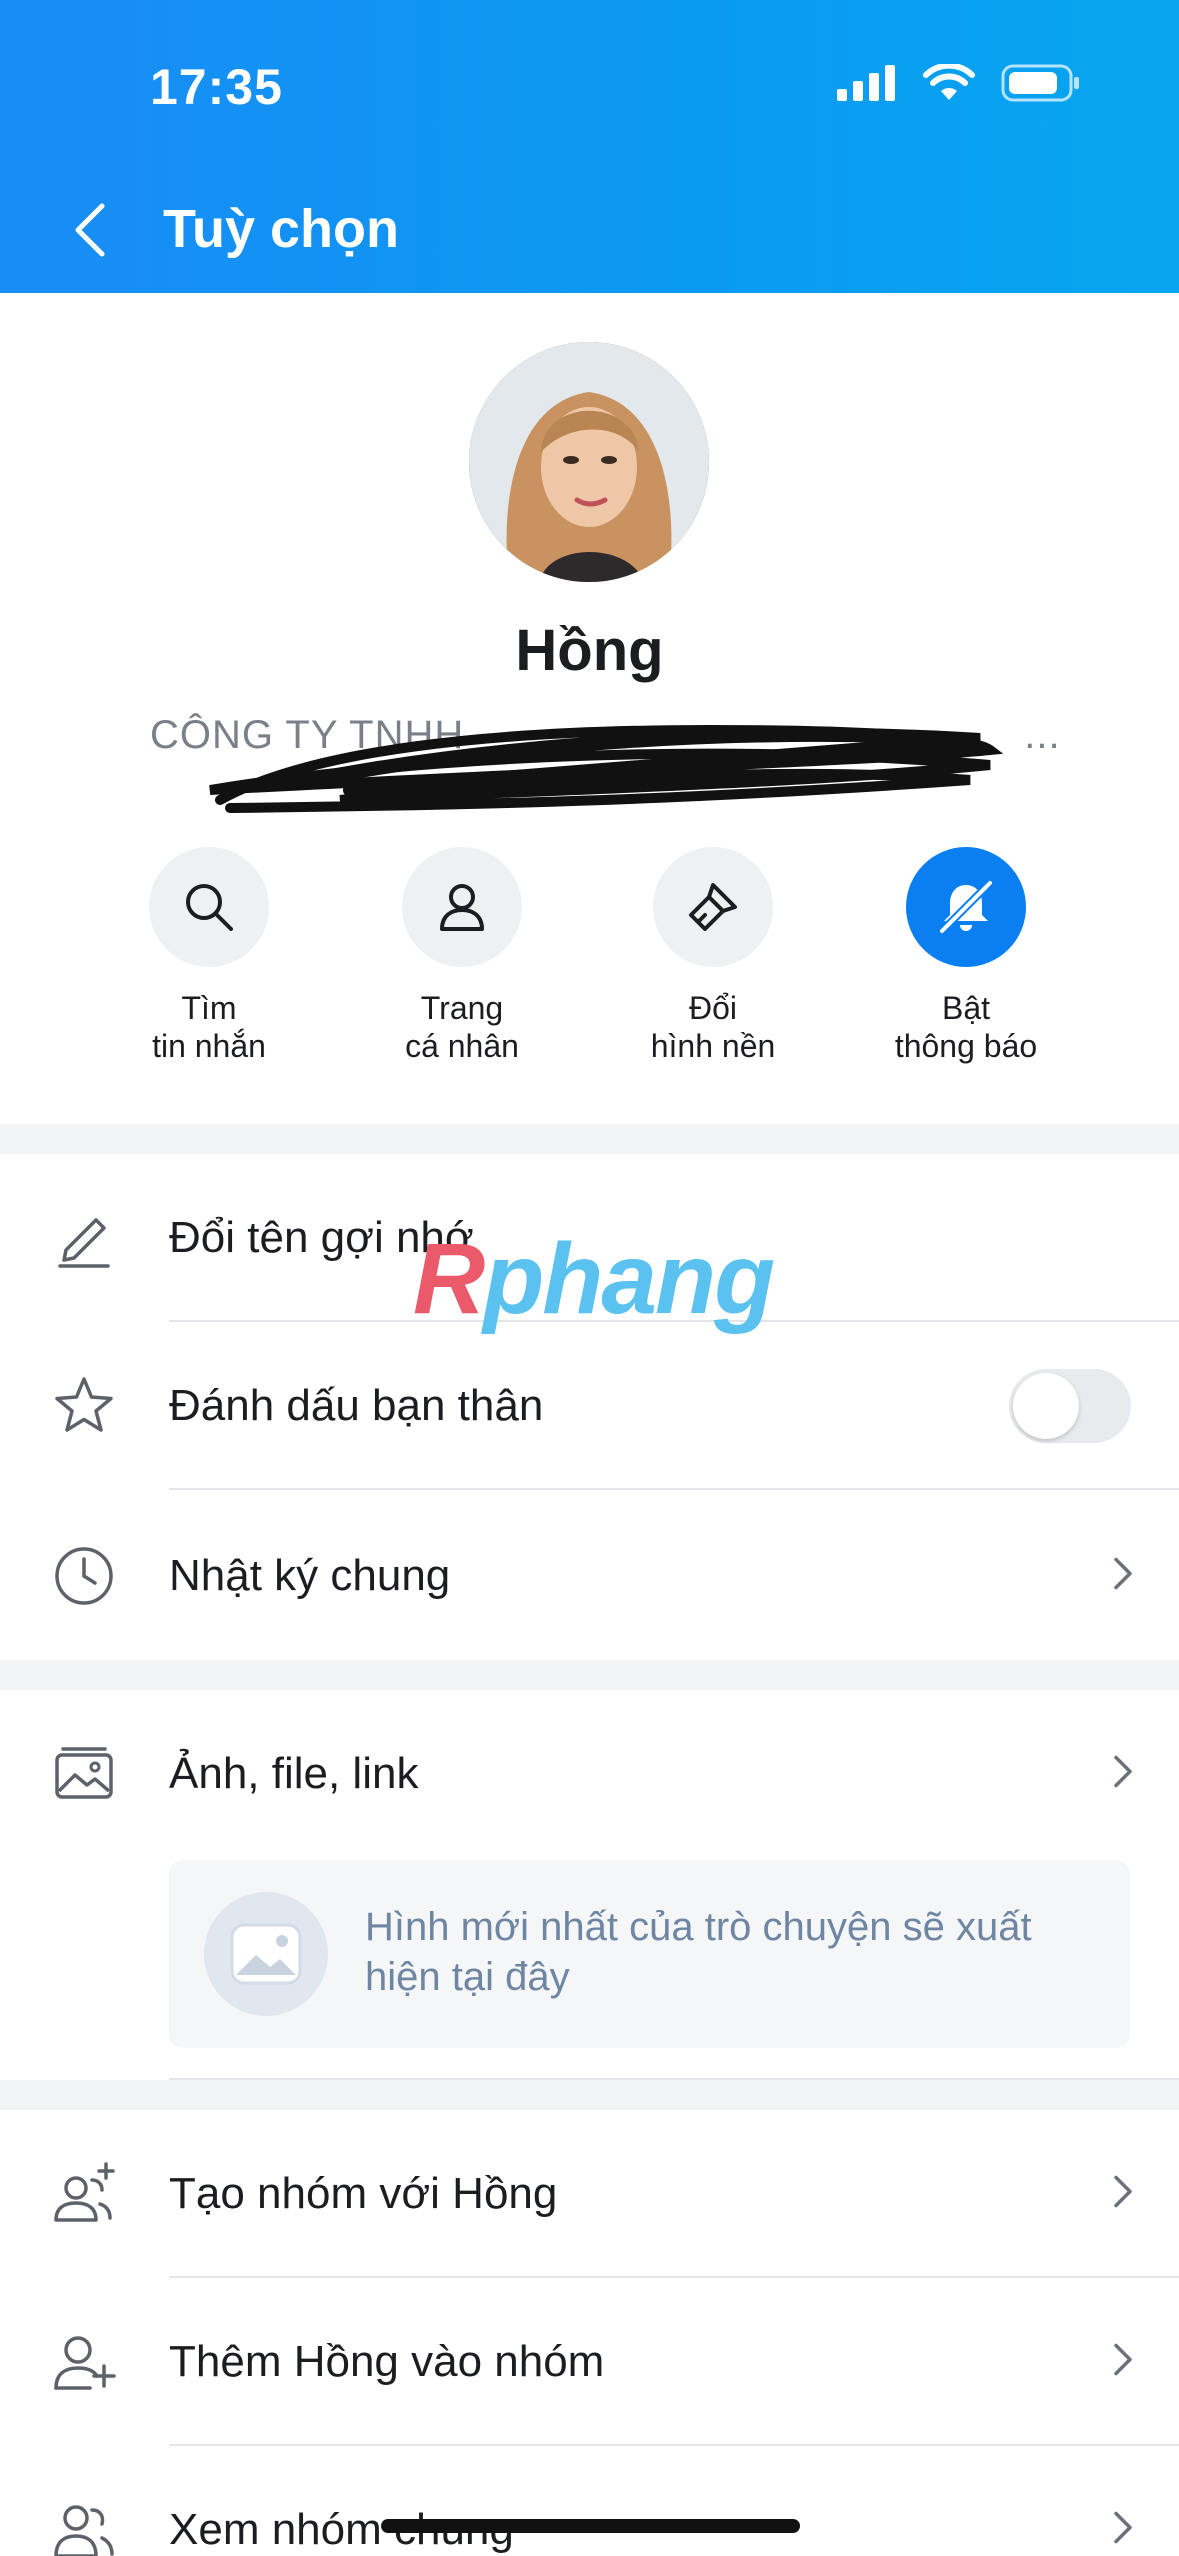 Image resolution: width=1179 pixels, height=2556 pixels. What do you see at coordinates (84, 1774) in the screenshot?
I see `gallery-icon` at bounding box center [84, 1774].